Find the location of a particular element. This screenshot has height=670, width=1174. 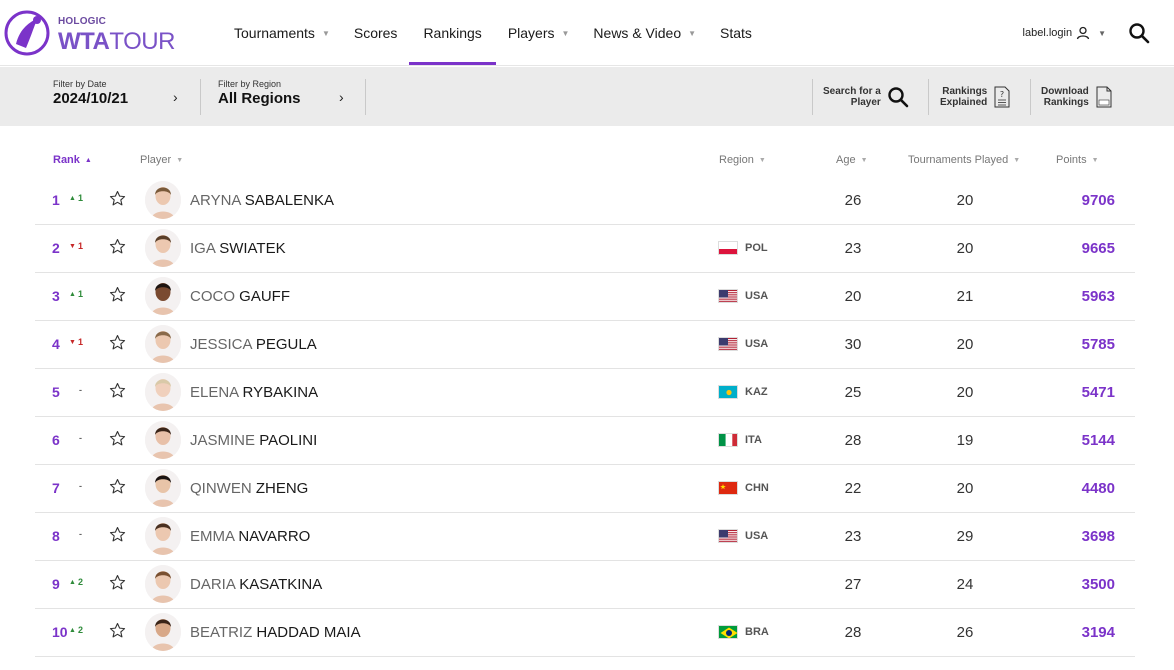

sort-player: Player ▼ is located at coordinates (161, 160).